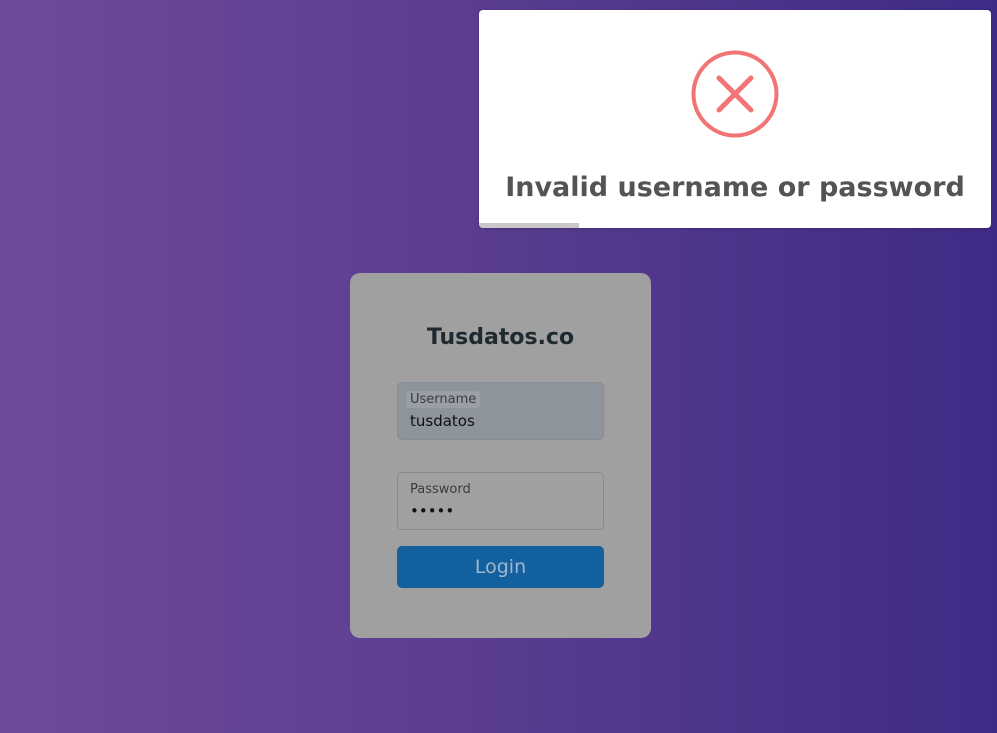 This screenshot has width=997, height=733. Describe the element at coordinates (443, 399) in the screenshot. I see `username-label: Username` at that location.